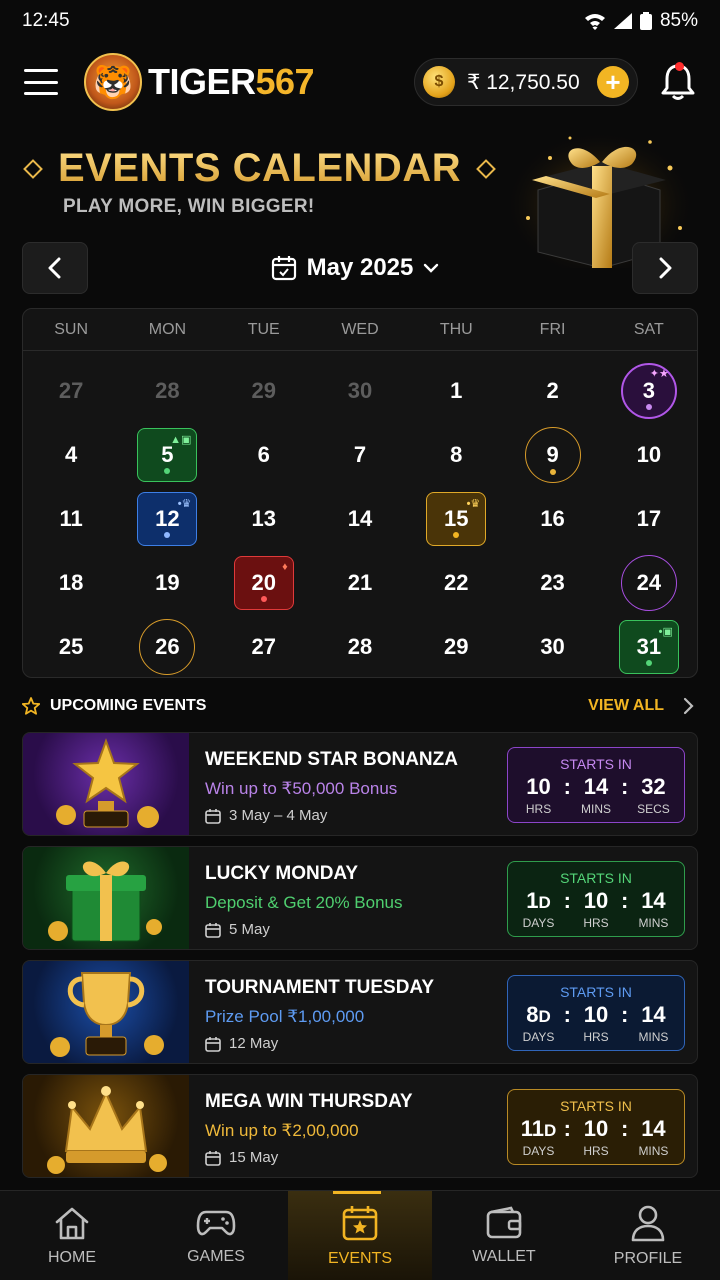 The height and width of the screenshot is (1280, 720). What do you see at coordinates (360, 267) in the screenshot?
I see `month-label: May 2025` at bounding box center [360, 267].